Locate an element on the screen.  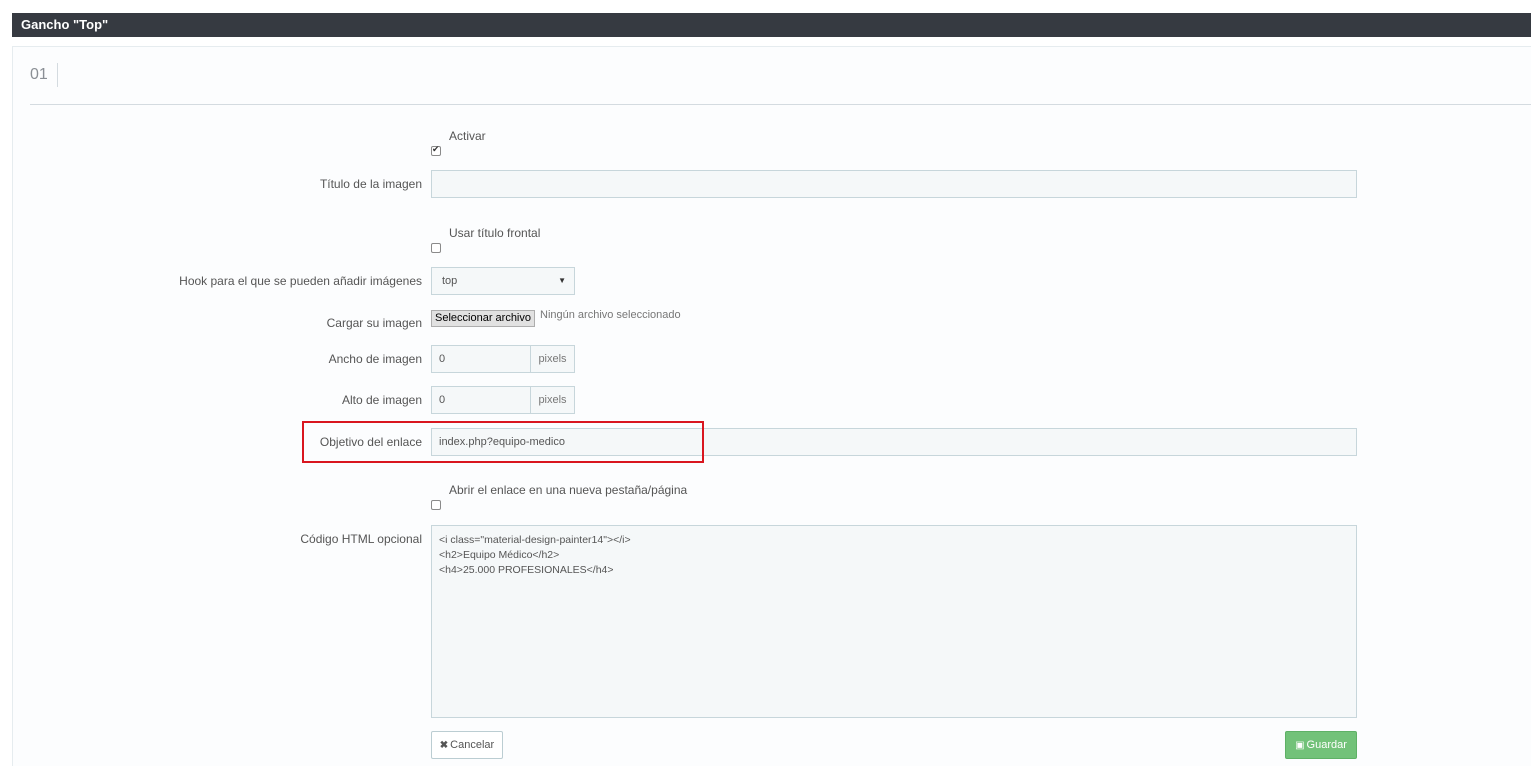
activar-label: Activar is located at coordinates (467, 136).